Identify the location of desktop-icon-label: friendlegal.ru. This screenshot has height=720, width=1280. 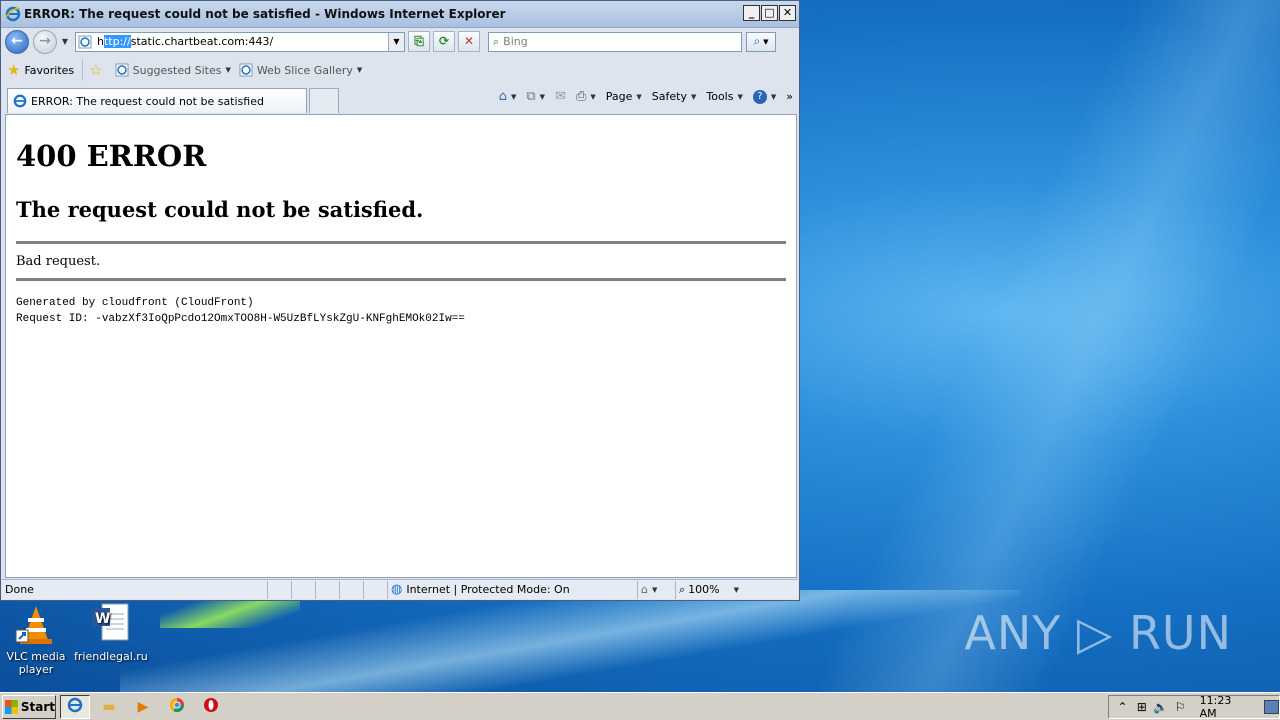
(111, 656).